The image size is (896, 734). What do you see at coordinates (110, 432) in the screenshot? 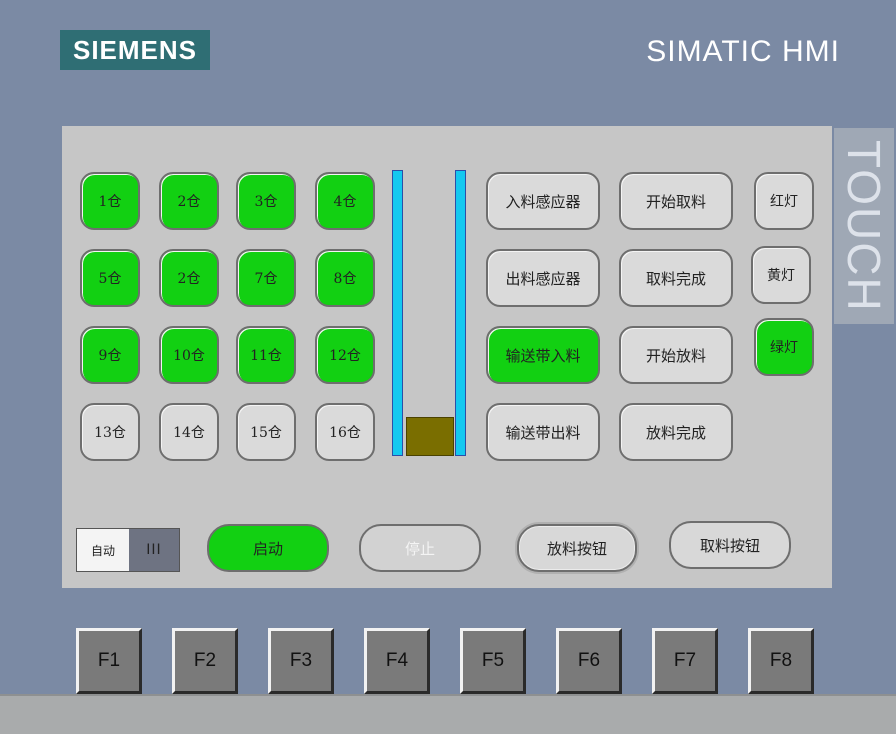
I see `bin-13-indicator: 13仓` at bounding box center [110, 432].